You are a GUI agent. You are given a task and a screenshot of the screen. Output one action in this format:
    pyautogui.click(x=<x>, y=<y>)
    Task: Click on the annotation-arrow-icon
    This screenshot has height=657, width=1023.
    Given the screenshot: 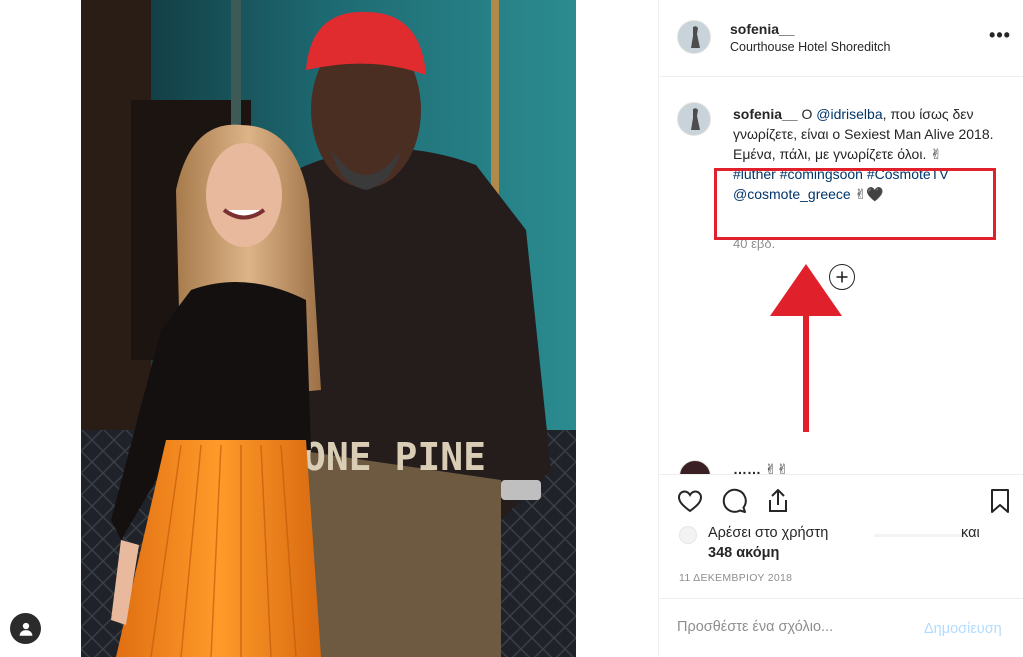 What is the action you would take?
    pyautogui.click(x=806, y=348)
    